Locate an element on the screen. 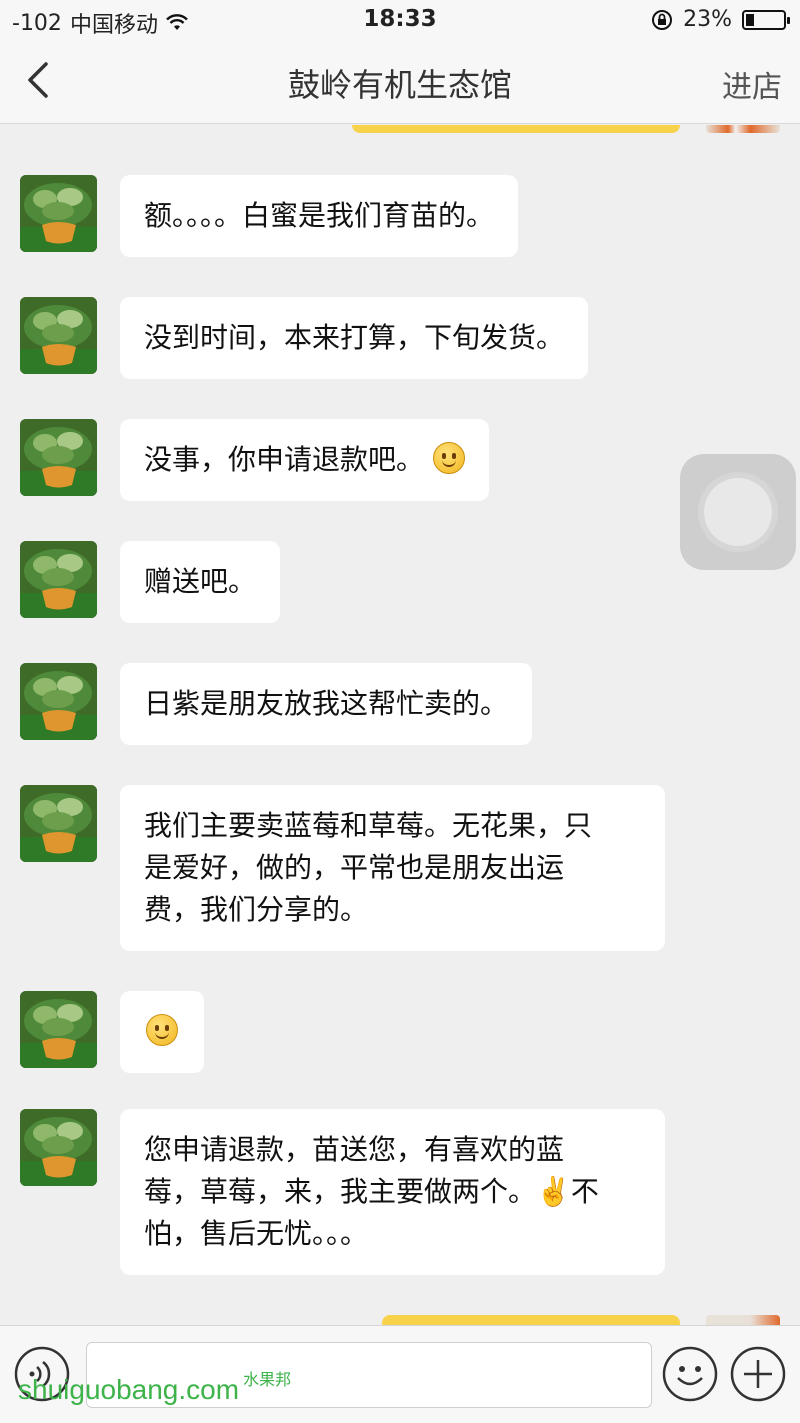 Image resolution: width=800 pixels, height=1423 pixels. message-bubble: 额。。。。白蜜是我们育苗的。 is located at coordinates (319, 216).